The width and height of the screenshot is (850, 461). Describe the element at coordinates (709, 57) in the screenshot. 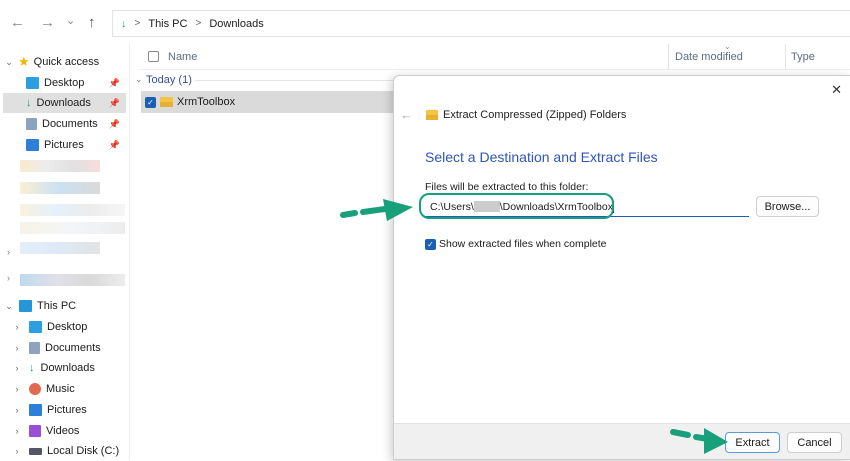

I see `column-date-modified: Date modified` at that location.